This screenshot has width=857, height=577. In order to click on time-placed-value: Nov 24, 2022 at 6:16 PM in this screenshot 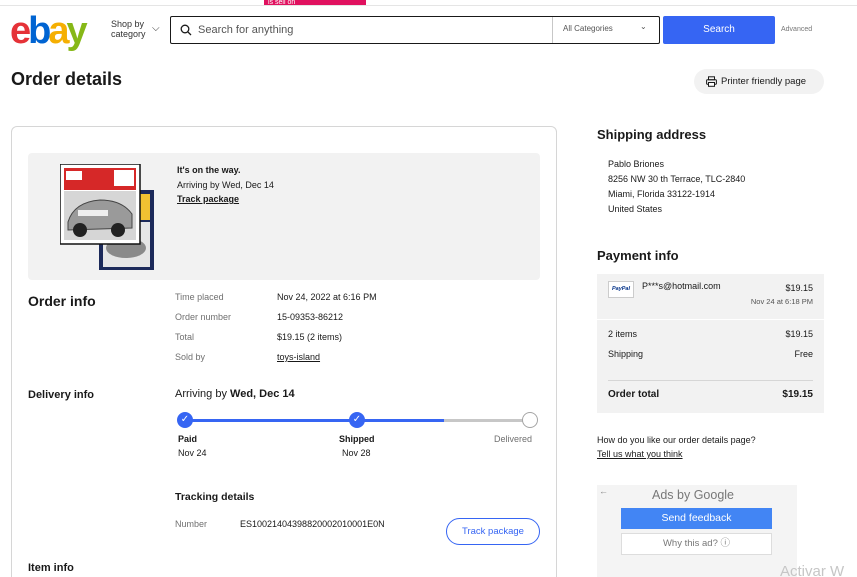, I will do `click(327, 297)`.